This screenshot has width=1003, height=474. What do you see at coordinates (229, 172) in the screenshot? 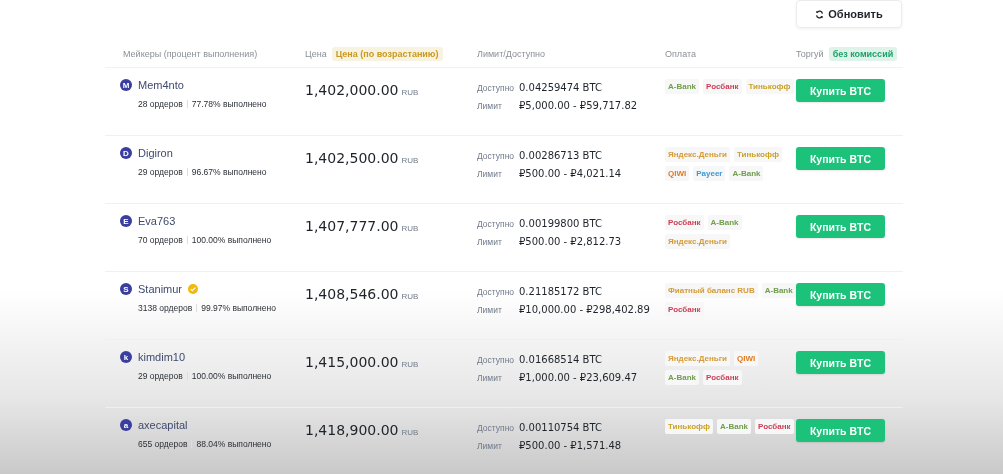
I see `completion-rate: 96.67% выполнено` at bounding box center [229, 172].